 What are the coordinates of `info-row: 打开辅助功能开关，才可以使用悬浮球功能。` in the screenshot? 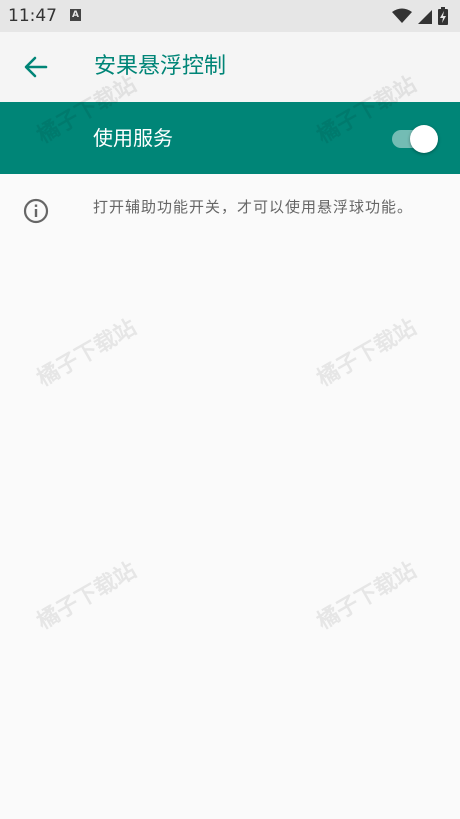 It's located at (230, 219).